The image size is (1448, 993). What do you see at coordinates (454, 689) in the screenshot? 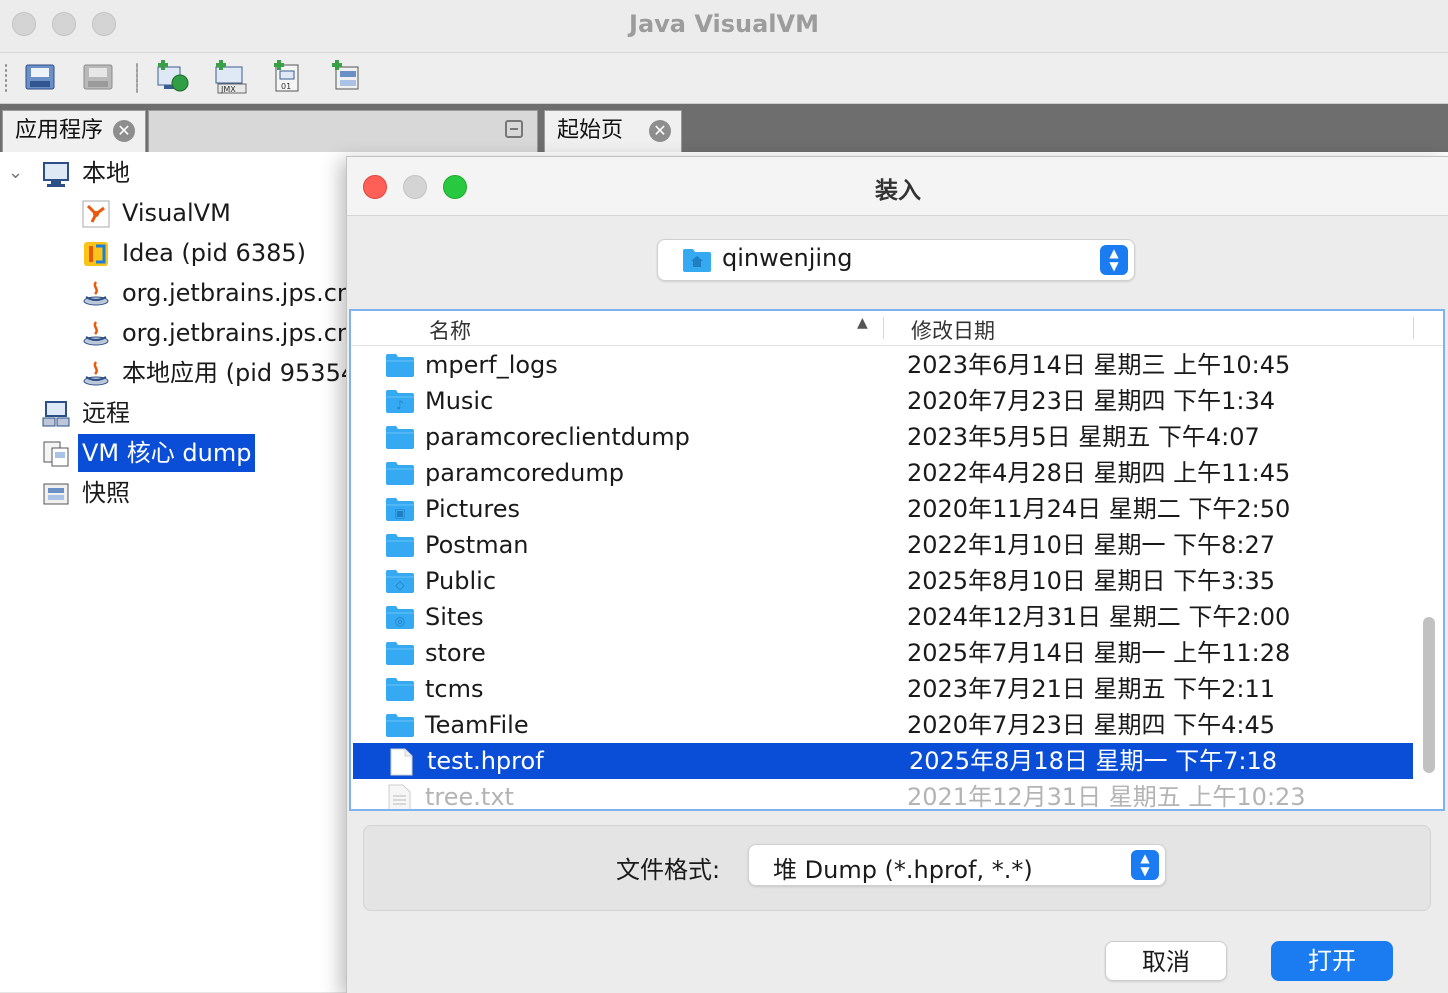
I see `file-name: tcms` at bounding box center [454, 689].